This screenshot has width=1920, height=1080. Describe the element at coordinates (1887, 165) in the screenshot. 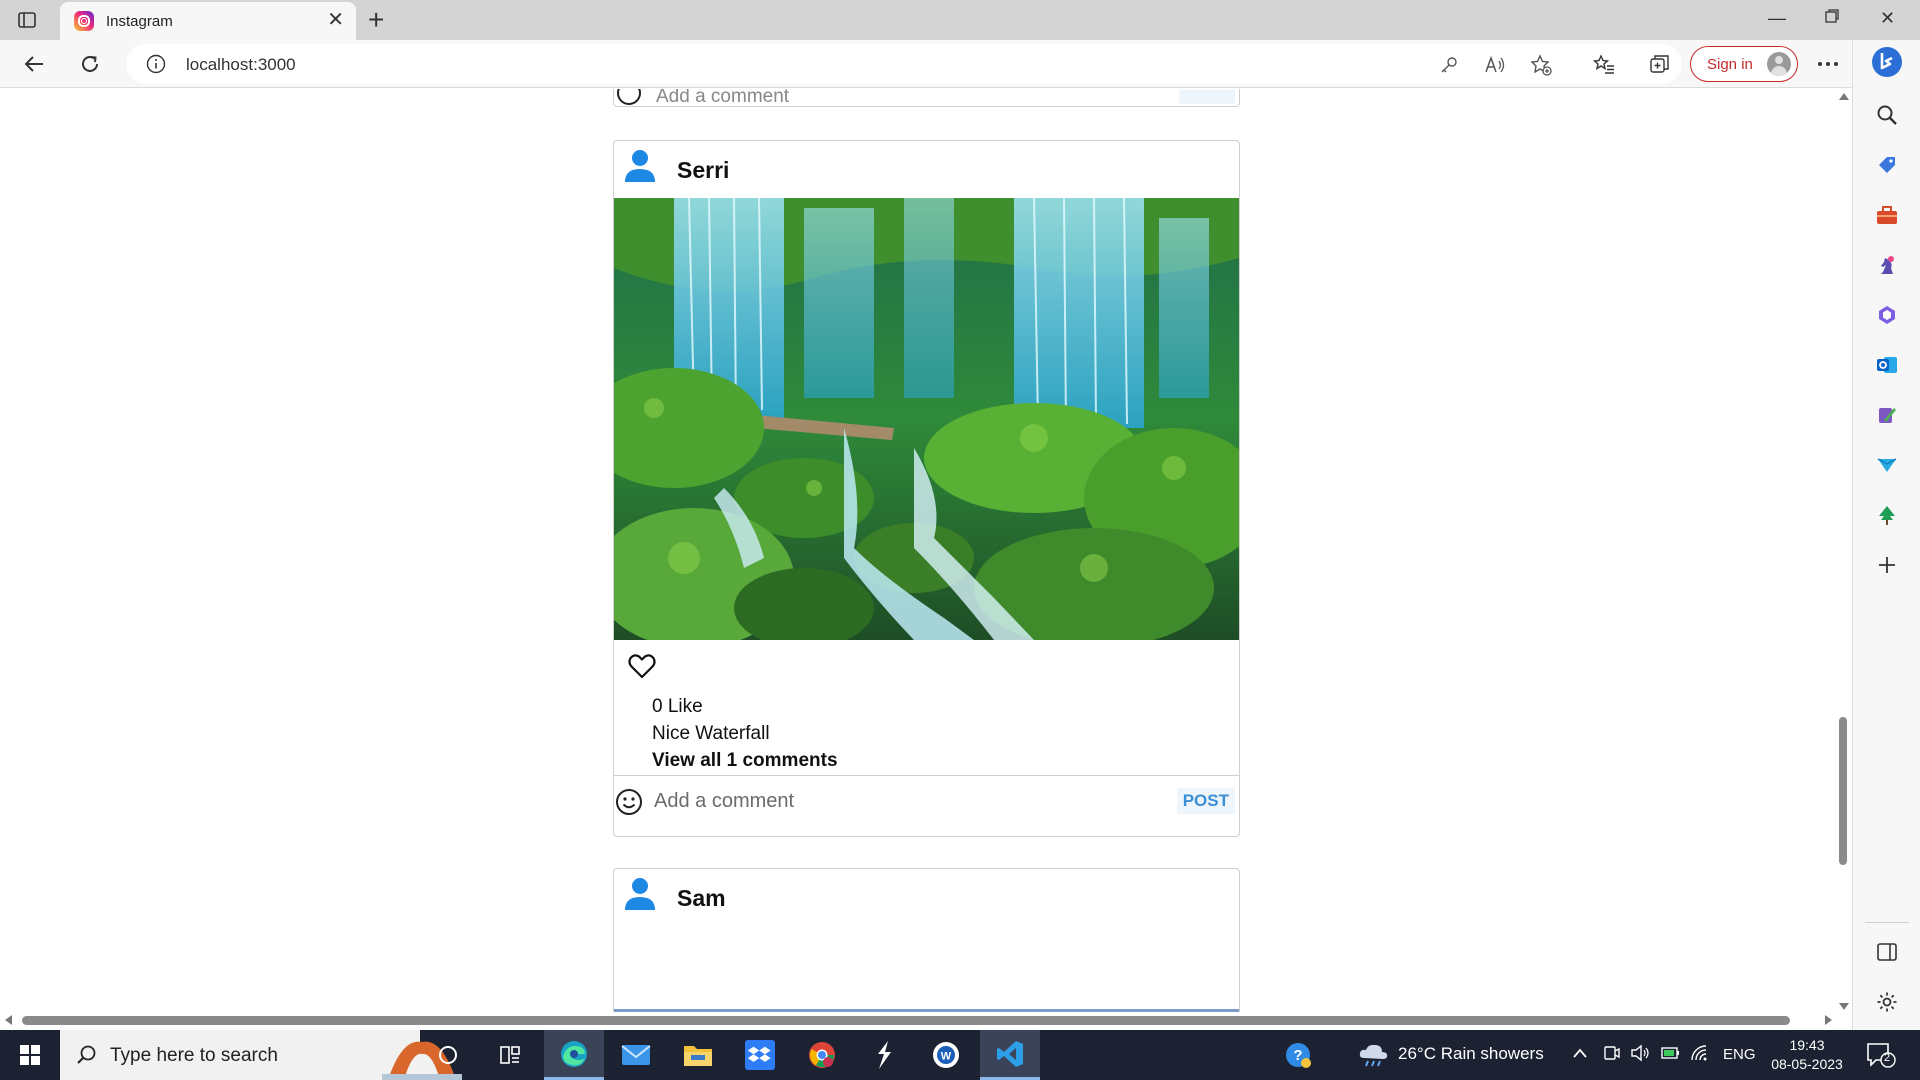

I see `shopping-tag-icon` at that location.